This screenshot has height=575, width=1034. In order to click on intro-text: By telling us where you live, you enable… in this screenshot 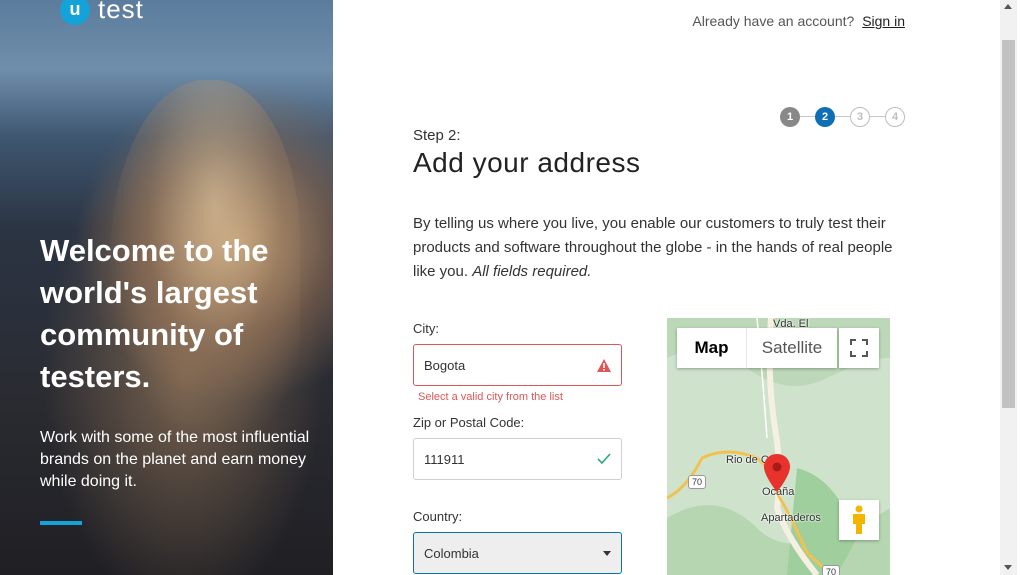, I will do `click(663, 248)`.